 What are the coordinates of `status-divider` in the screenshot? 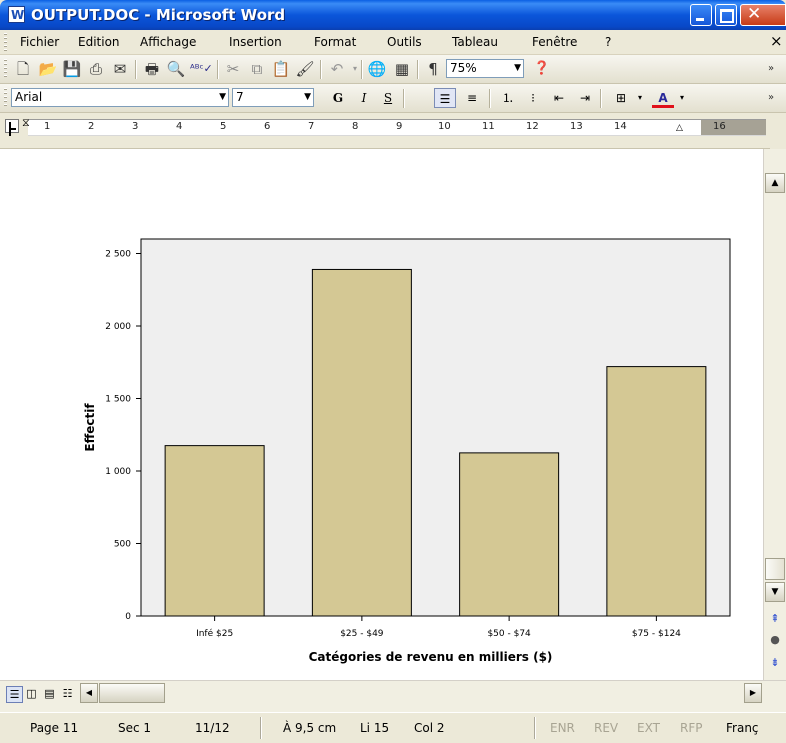 It's located at (534, 728).